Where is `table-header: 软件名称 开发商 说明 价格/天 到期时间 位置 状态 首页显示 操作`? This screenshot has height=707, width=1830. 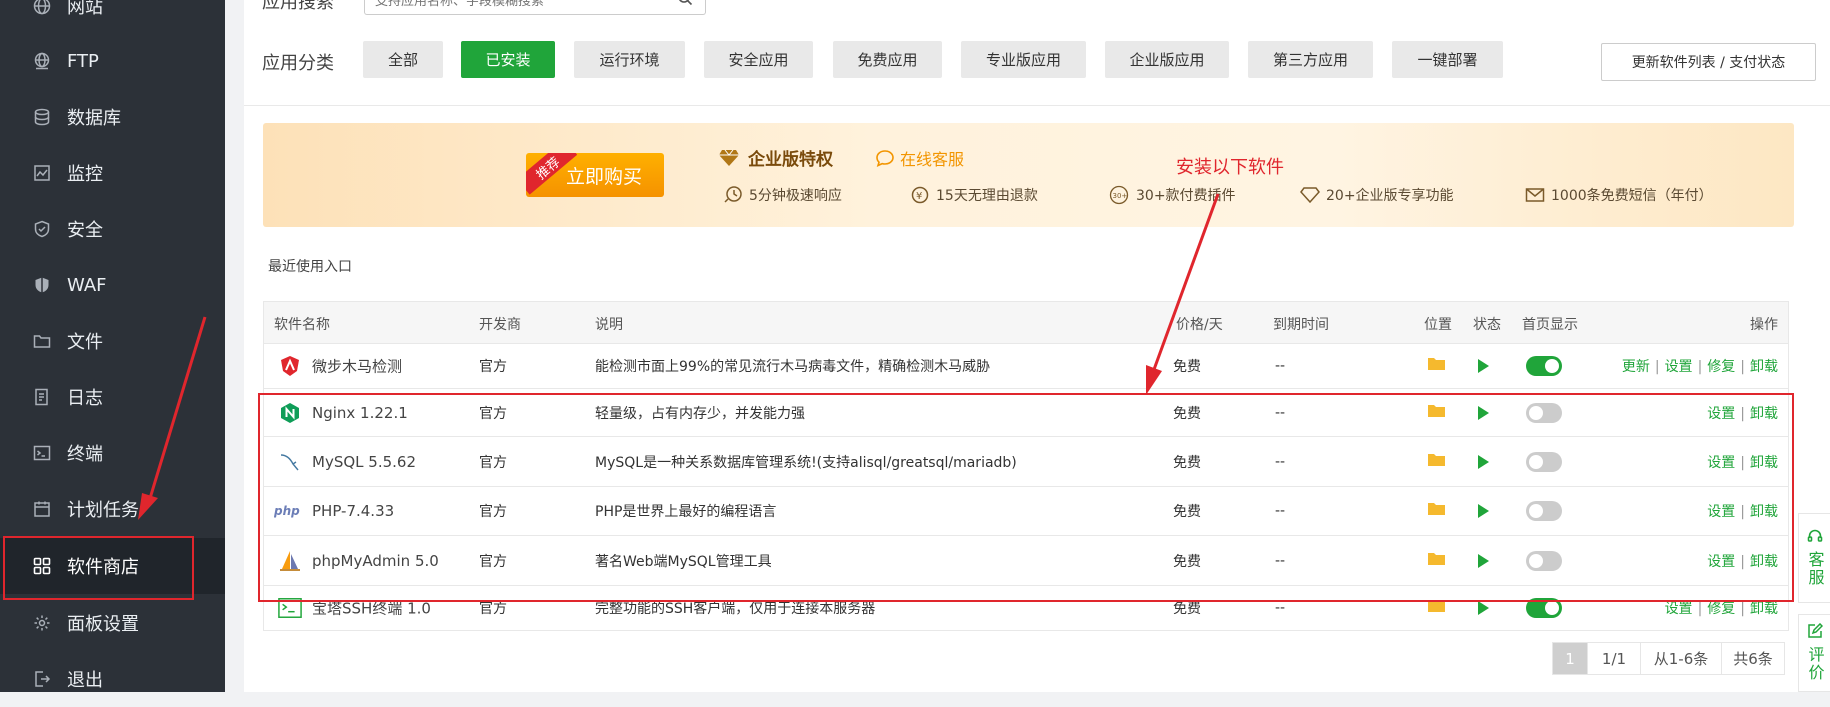 table-header: 软件名称 开发商 说明 价格/天 到期时间 位置 状态 首页显示 操作 is located at coordinates (1026, 322).